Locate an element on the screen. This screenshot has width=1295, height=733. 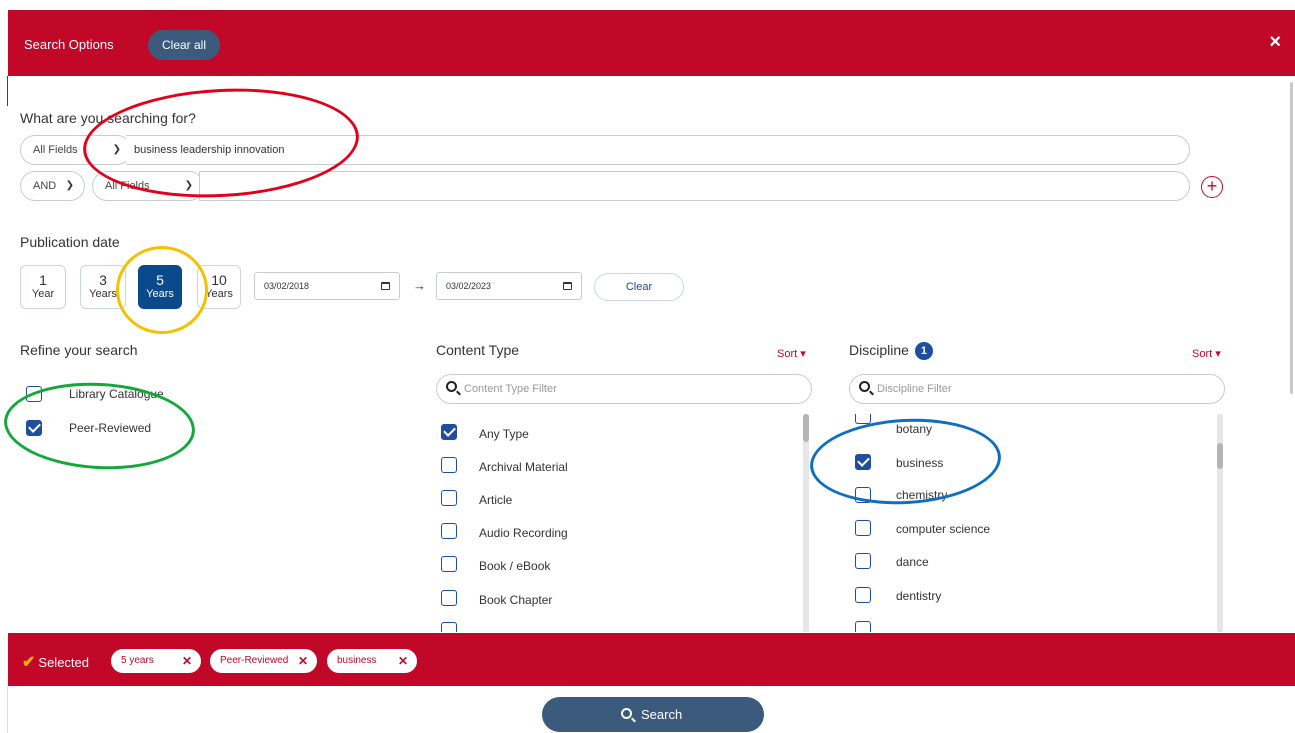
content-type-scroll-thumb is located at coordinates (806, 428).